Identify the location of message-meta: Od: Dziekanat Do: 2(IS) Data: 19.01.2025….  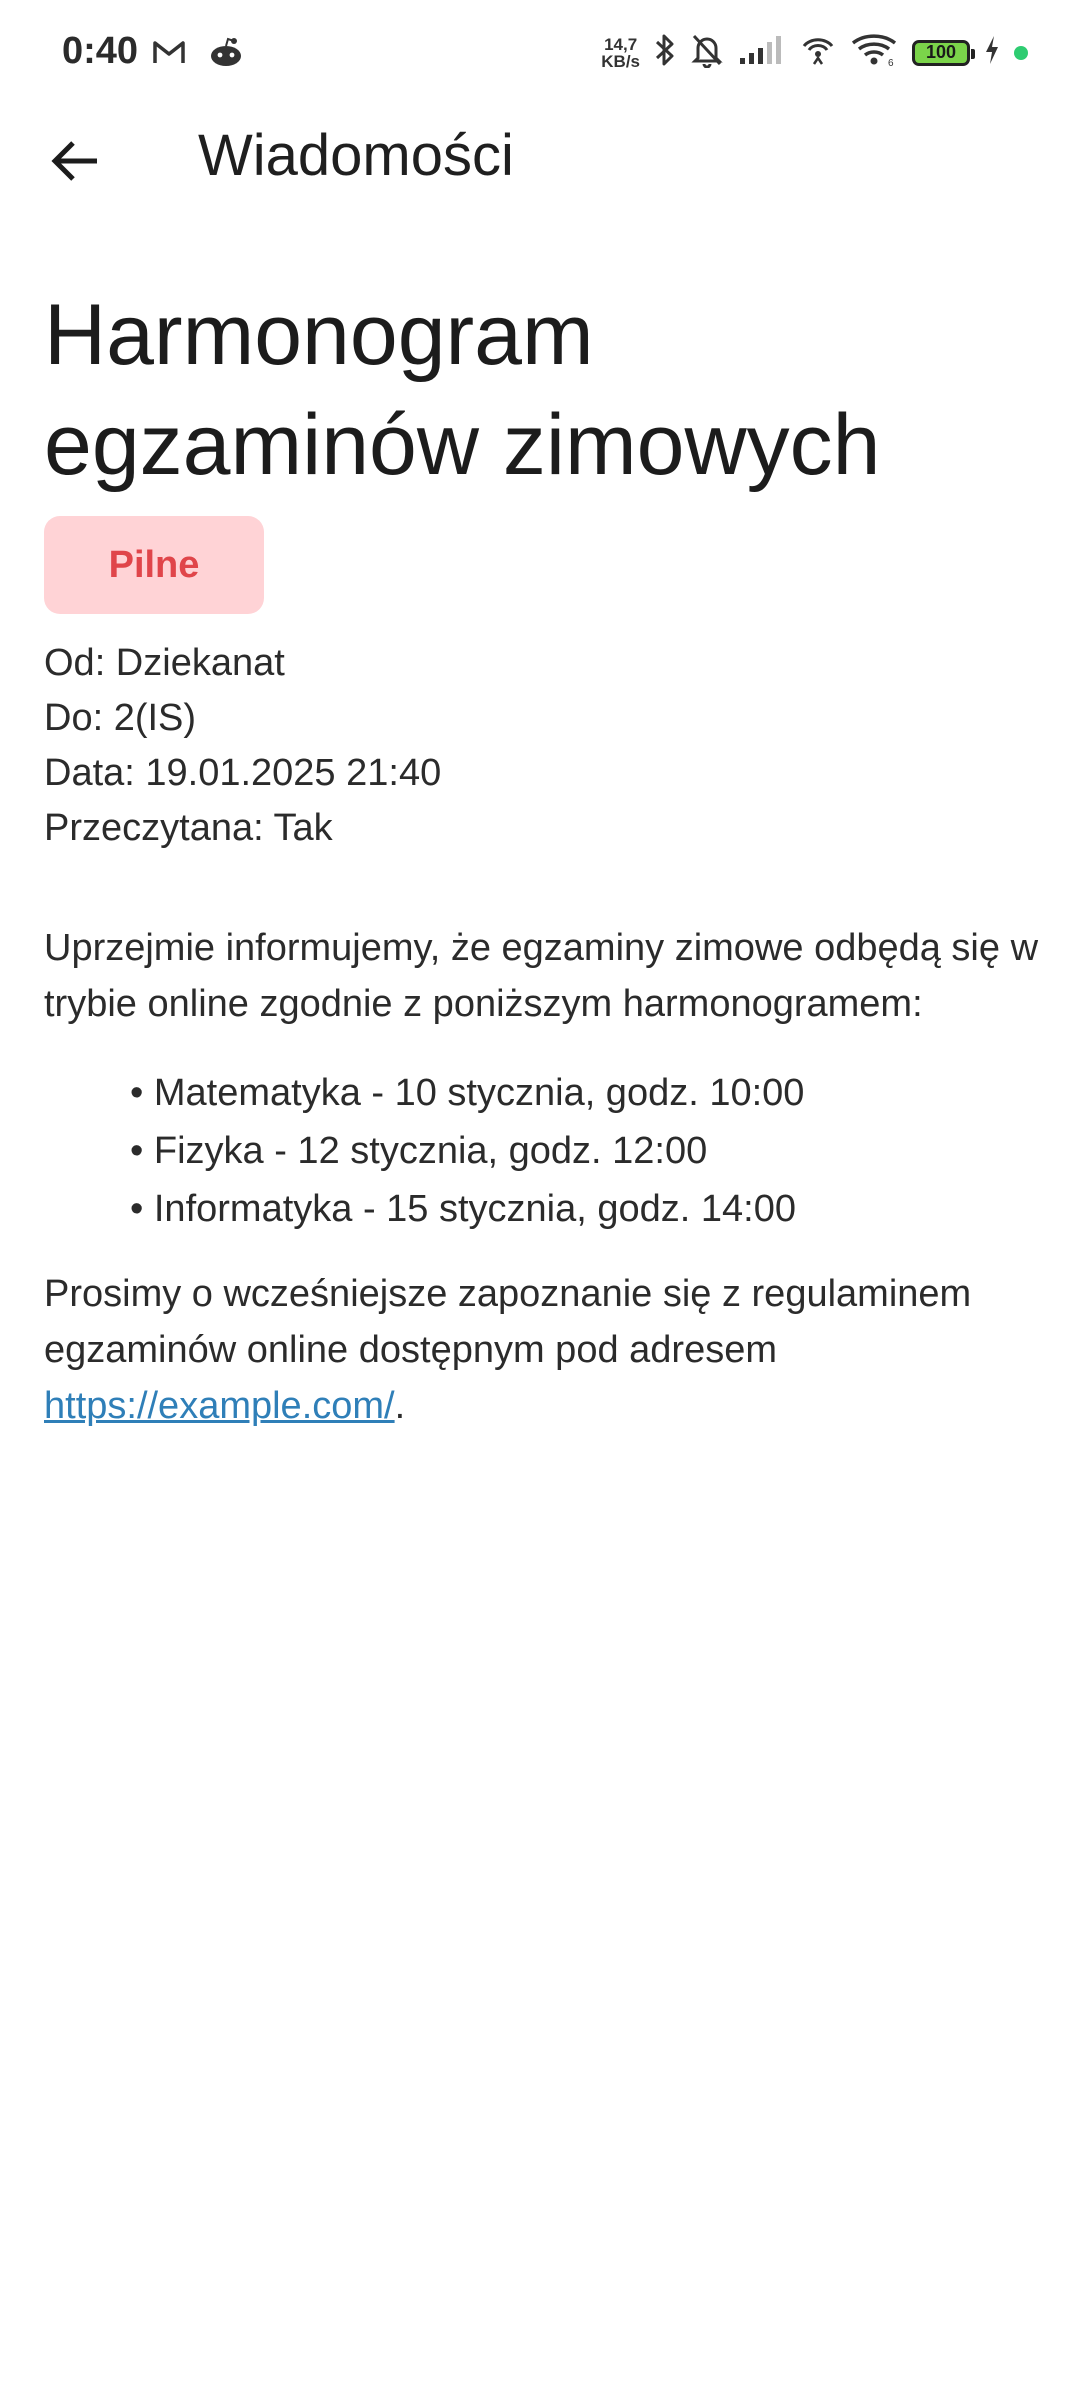
(544, 746).